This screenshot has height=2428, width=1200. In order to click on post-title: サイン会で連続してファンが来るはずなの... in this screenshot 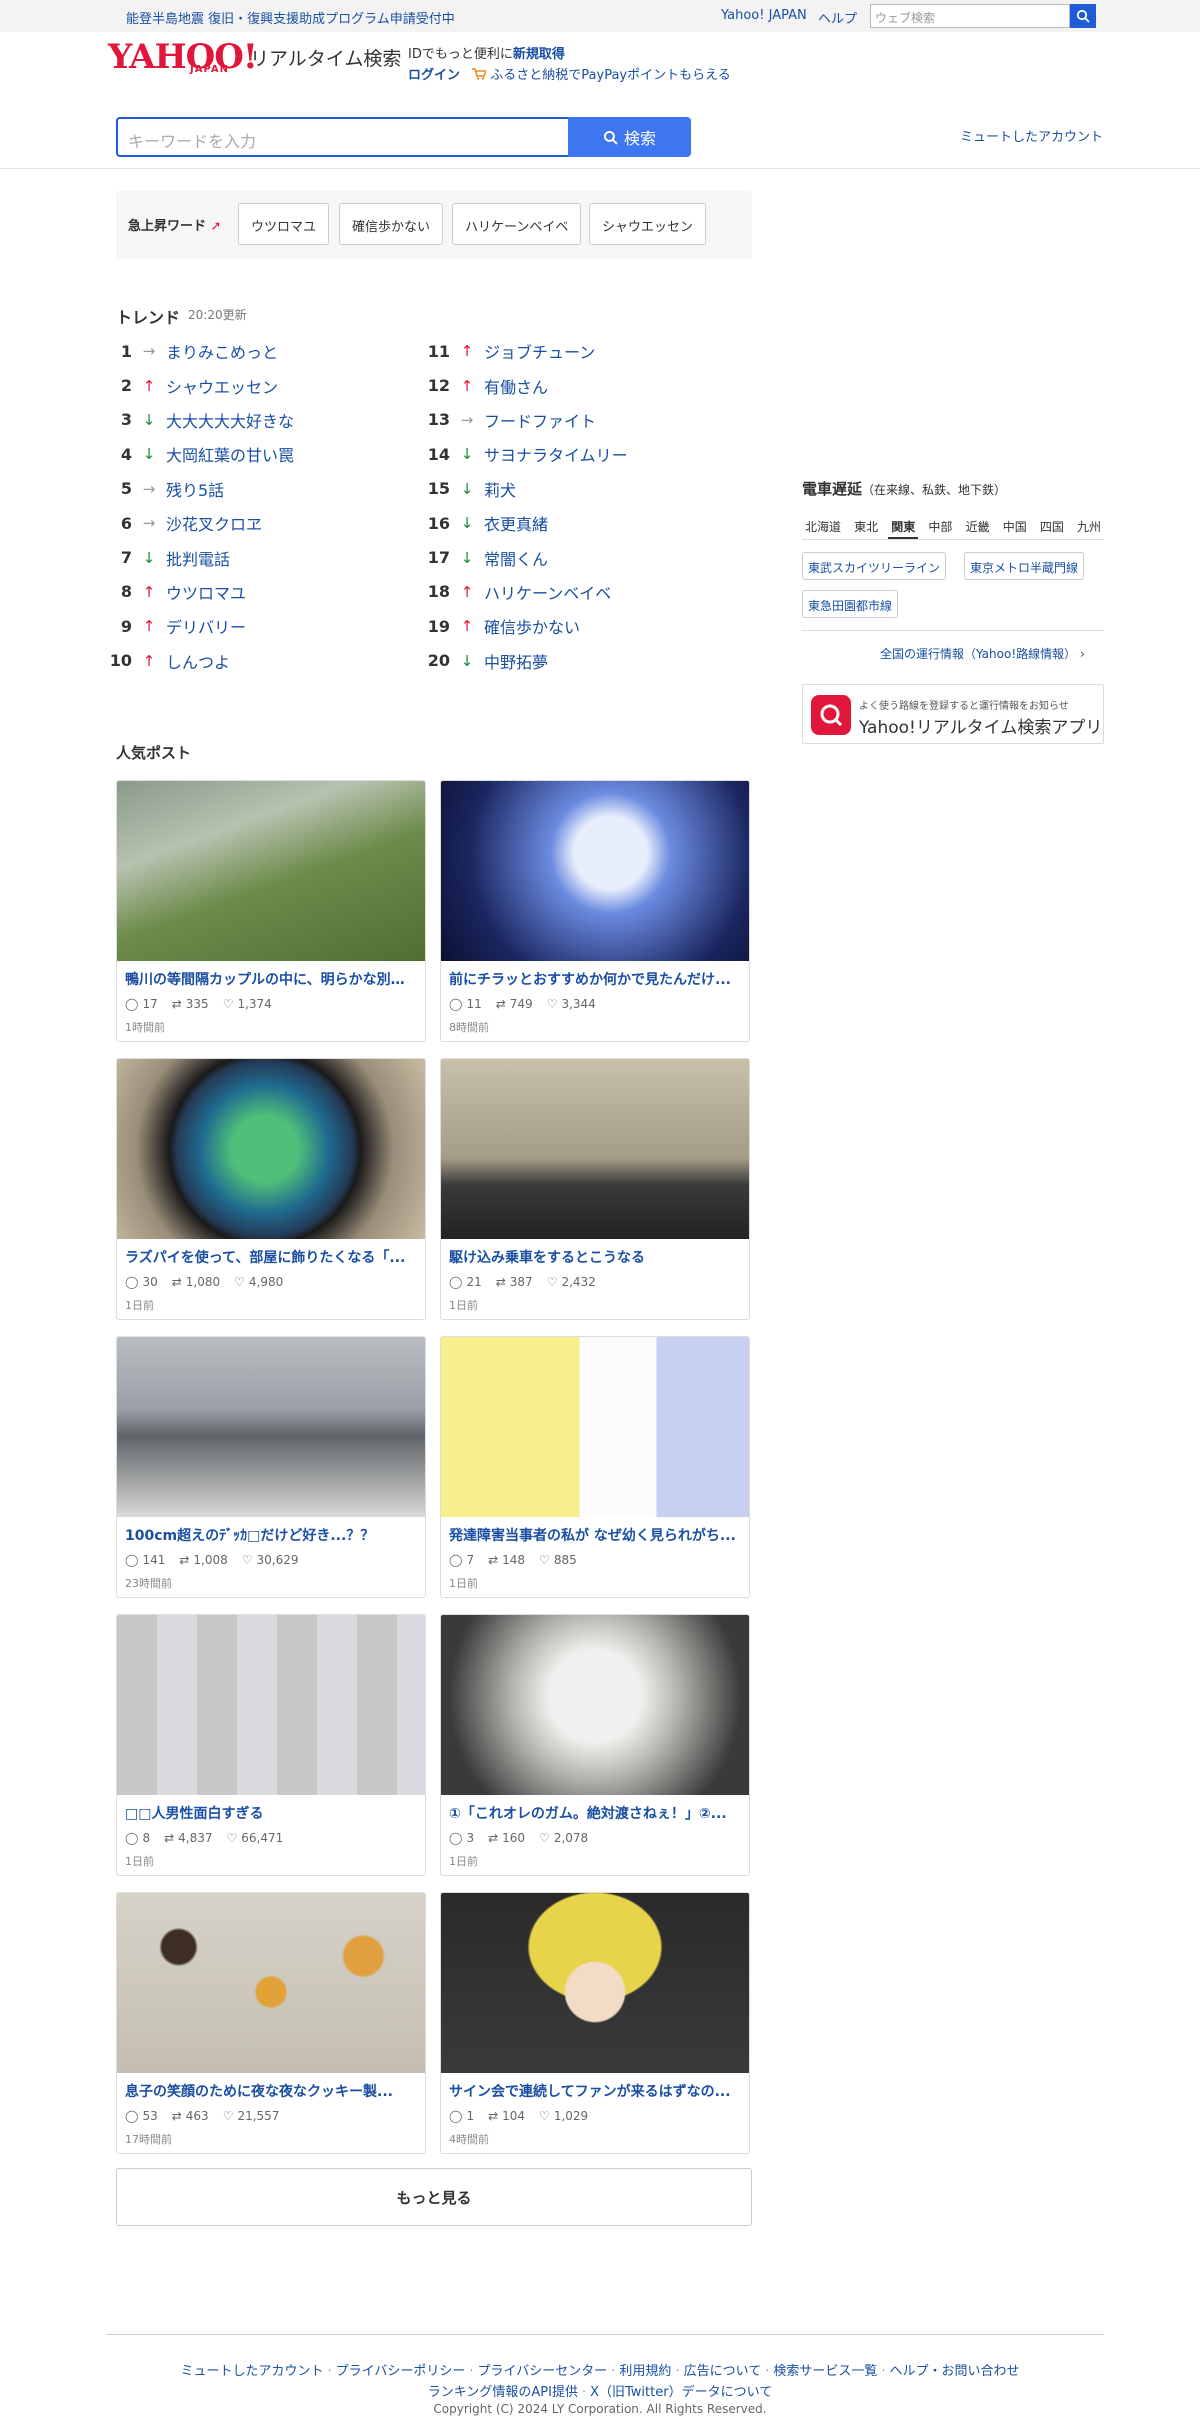, I will do `click(595, 2091)`.